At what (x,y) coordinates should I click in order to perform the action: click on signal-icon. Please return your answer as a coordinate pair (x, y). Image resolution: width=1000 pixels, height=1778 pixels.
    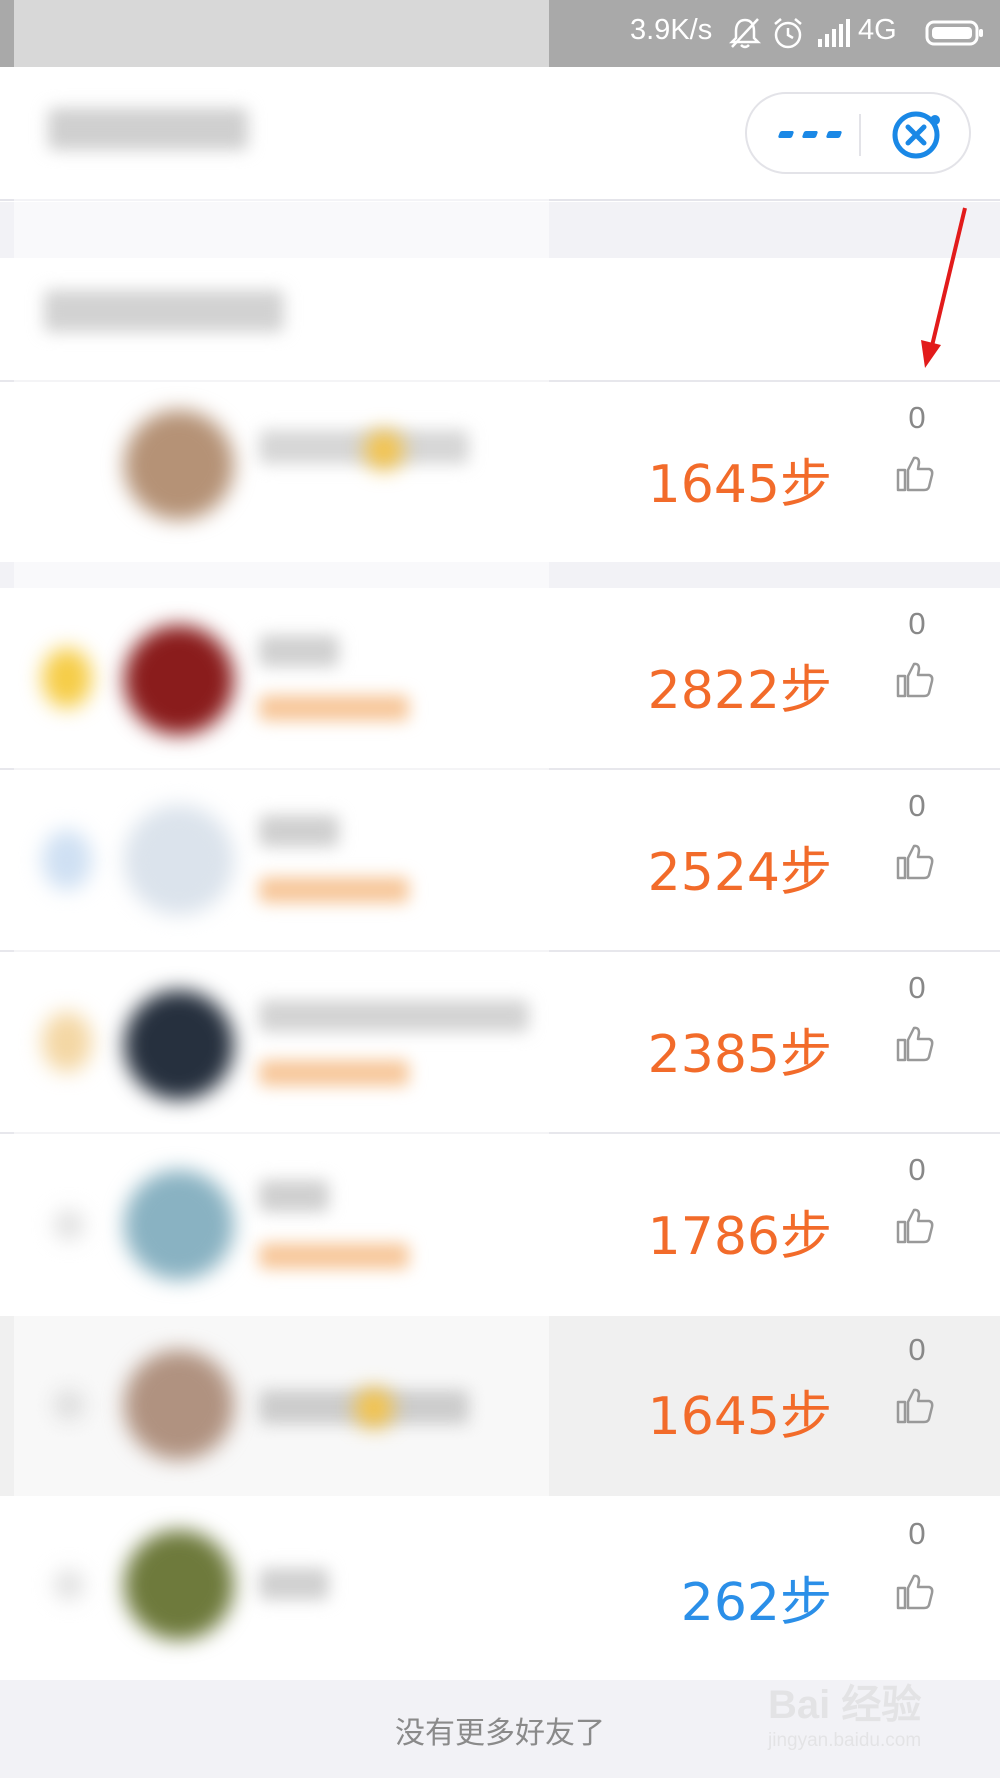
    Looking at the image, I should click on (834, 33).